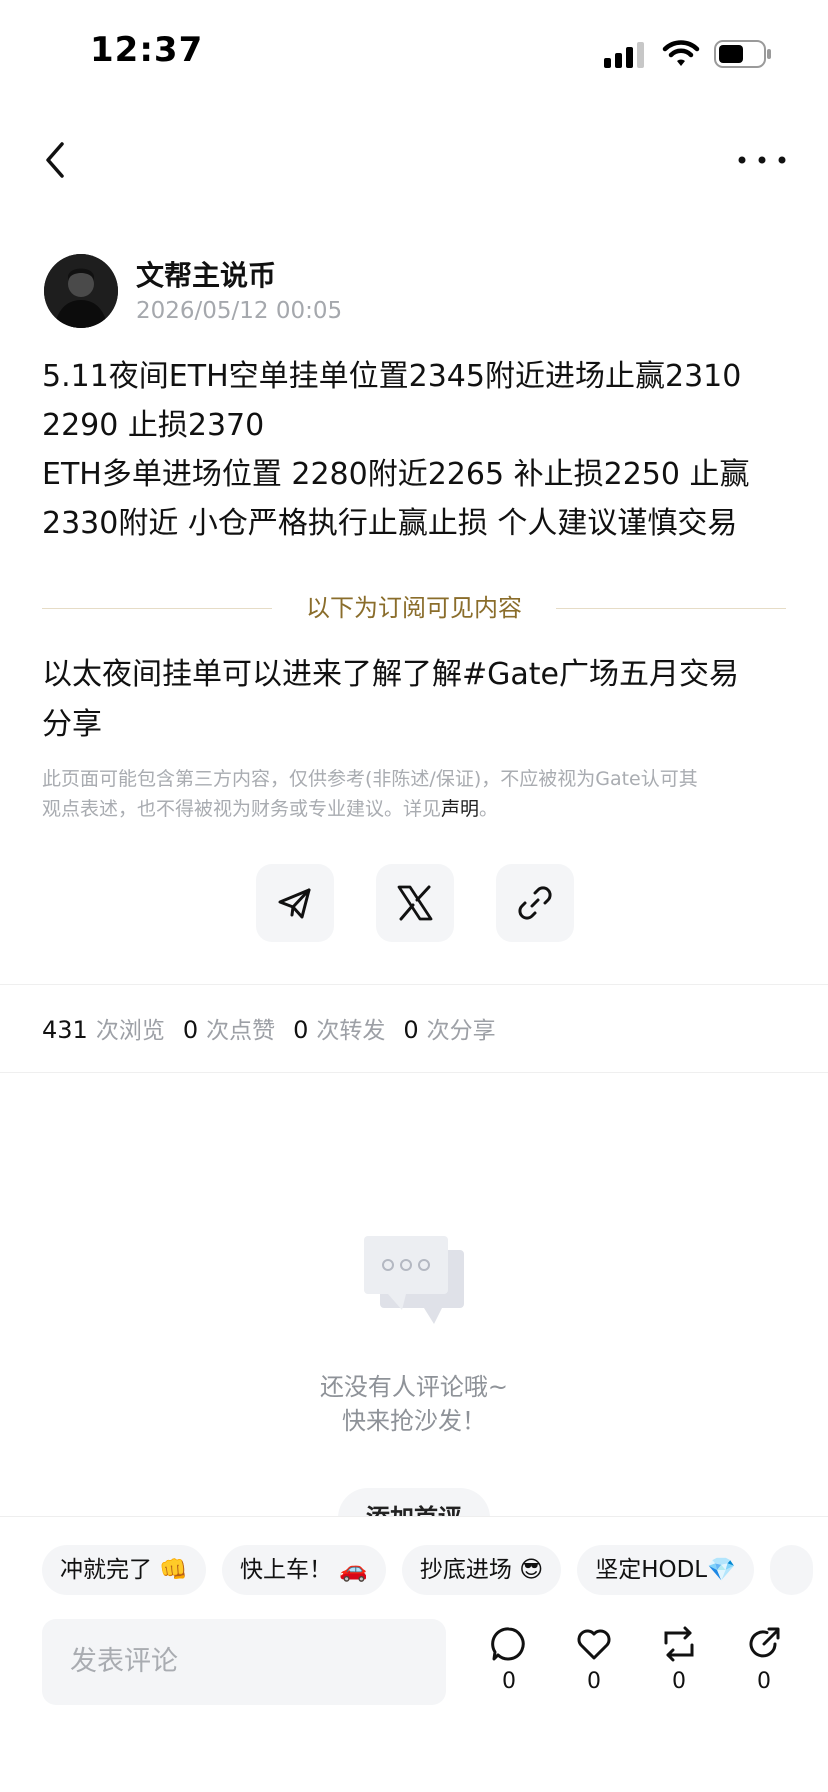  I want to click on subscriber-content: 以太夜间挂单可以进来了解了解#Gate广场五月交易 分享, so click(417, 700).